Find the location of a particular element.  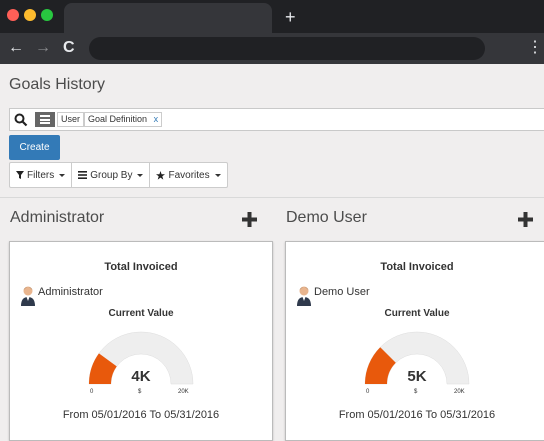

address-bar is located at coordinates (287, 48).